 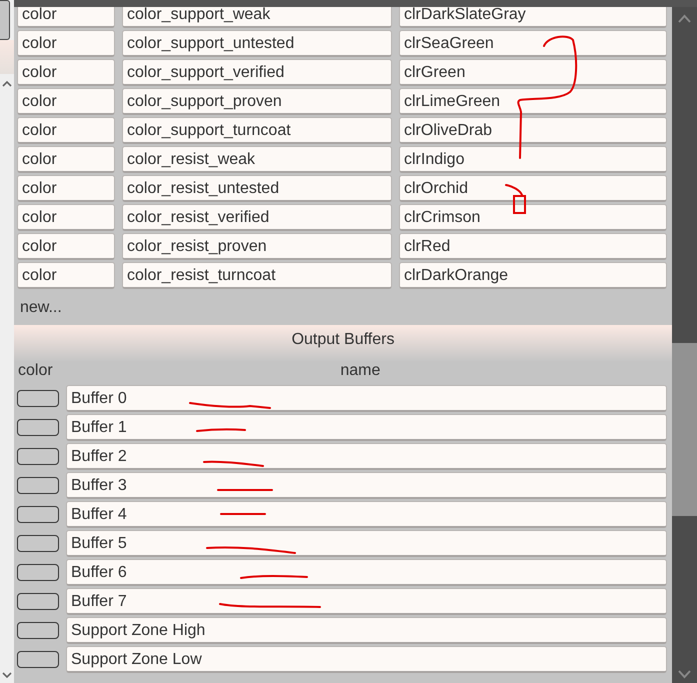 What do you see at coordinates (7, 675) in the screenshot?
I see `chevron-down-icon` at bounding box center [7, 675].